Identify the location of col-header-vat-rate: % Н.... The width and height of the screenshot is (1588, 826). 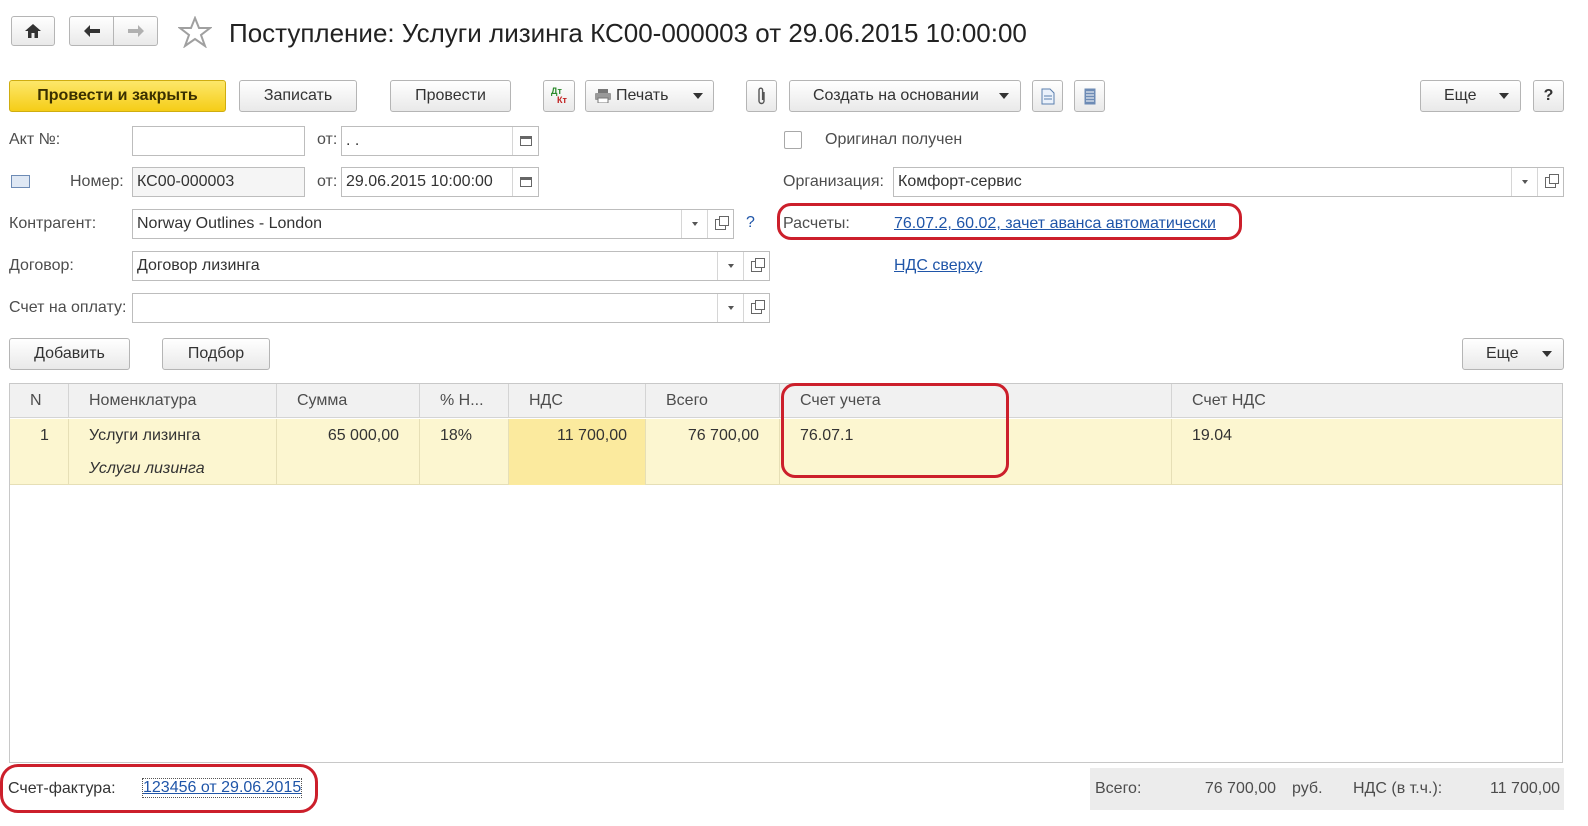
(464, 401).